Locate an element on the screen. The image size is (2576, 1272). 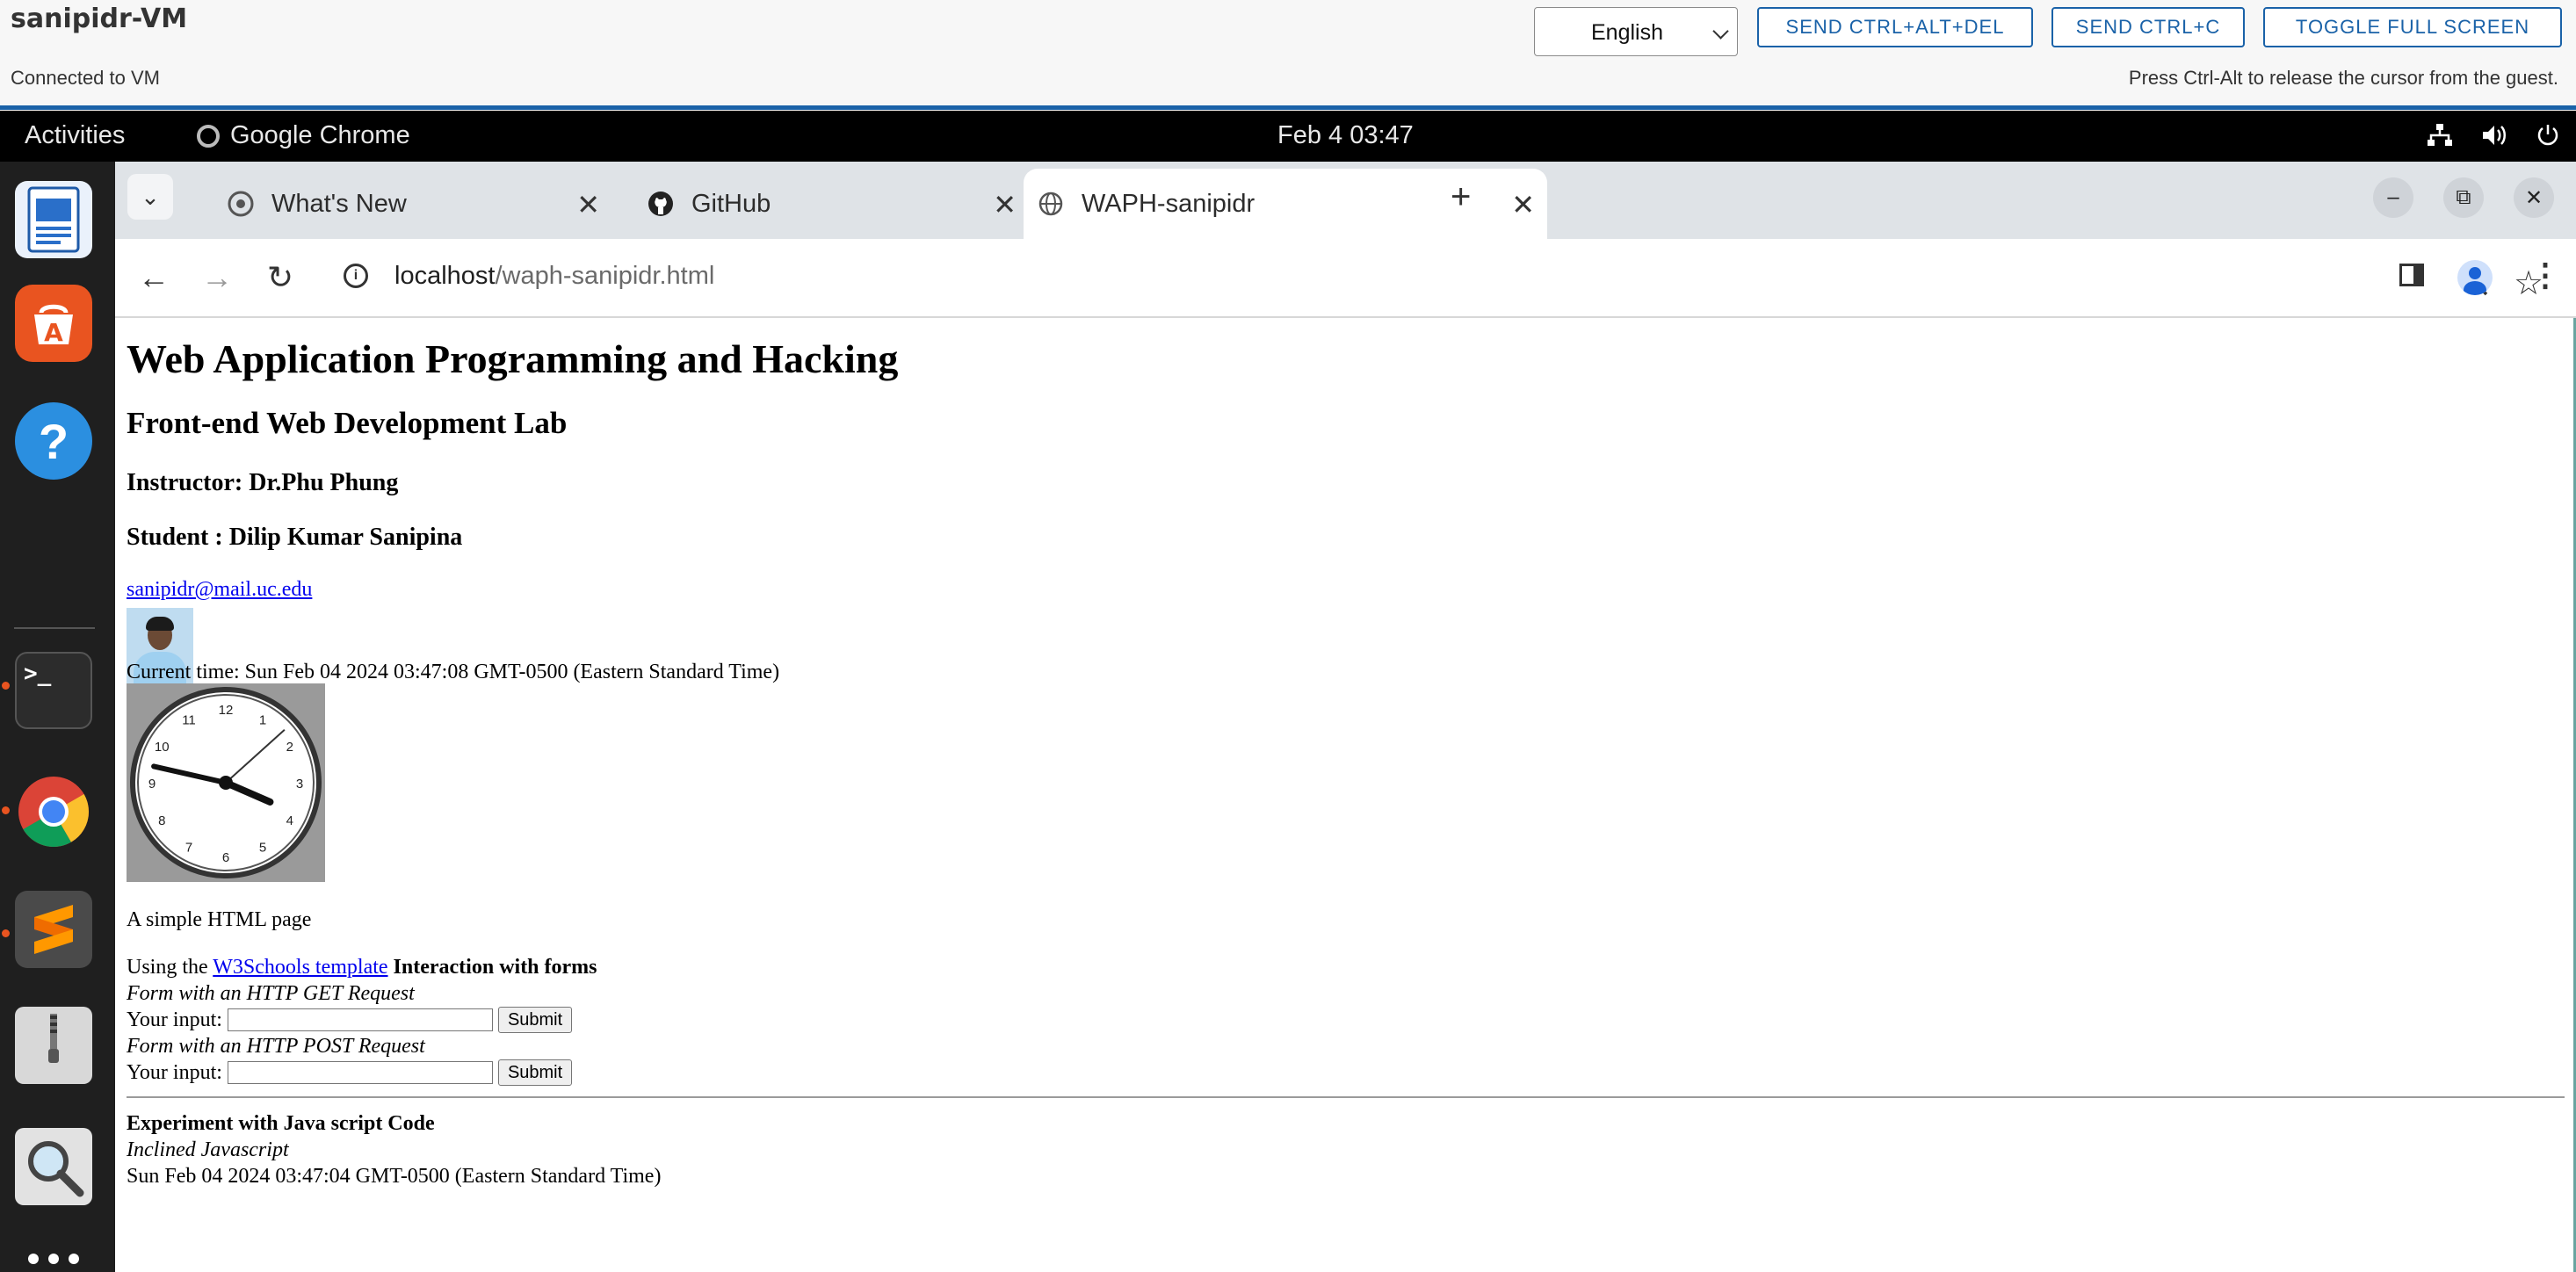
svg-text: A is located at coordinates (53, 332).